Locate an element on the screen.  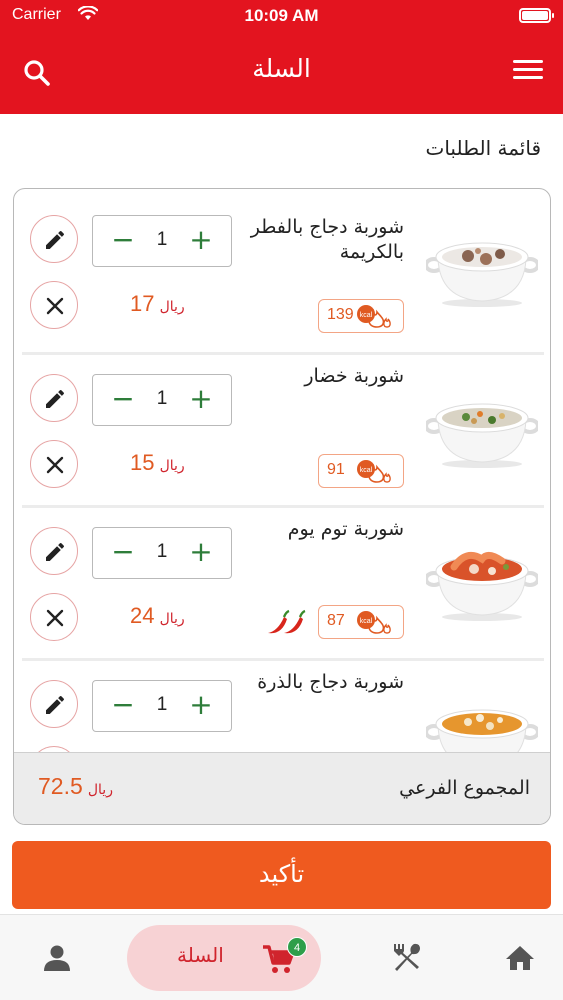
price-value: 17 is located at coordinates (142, 303).